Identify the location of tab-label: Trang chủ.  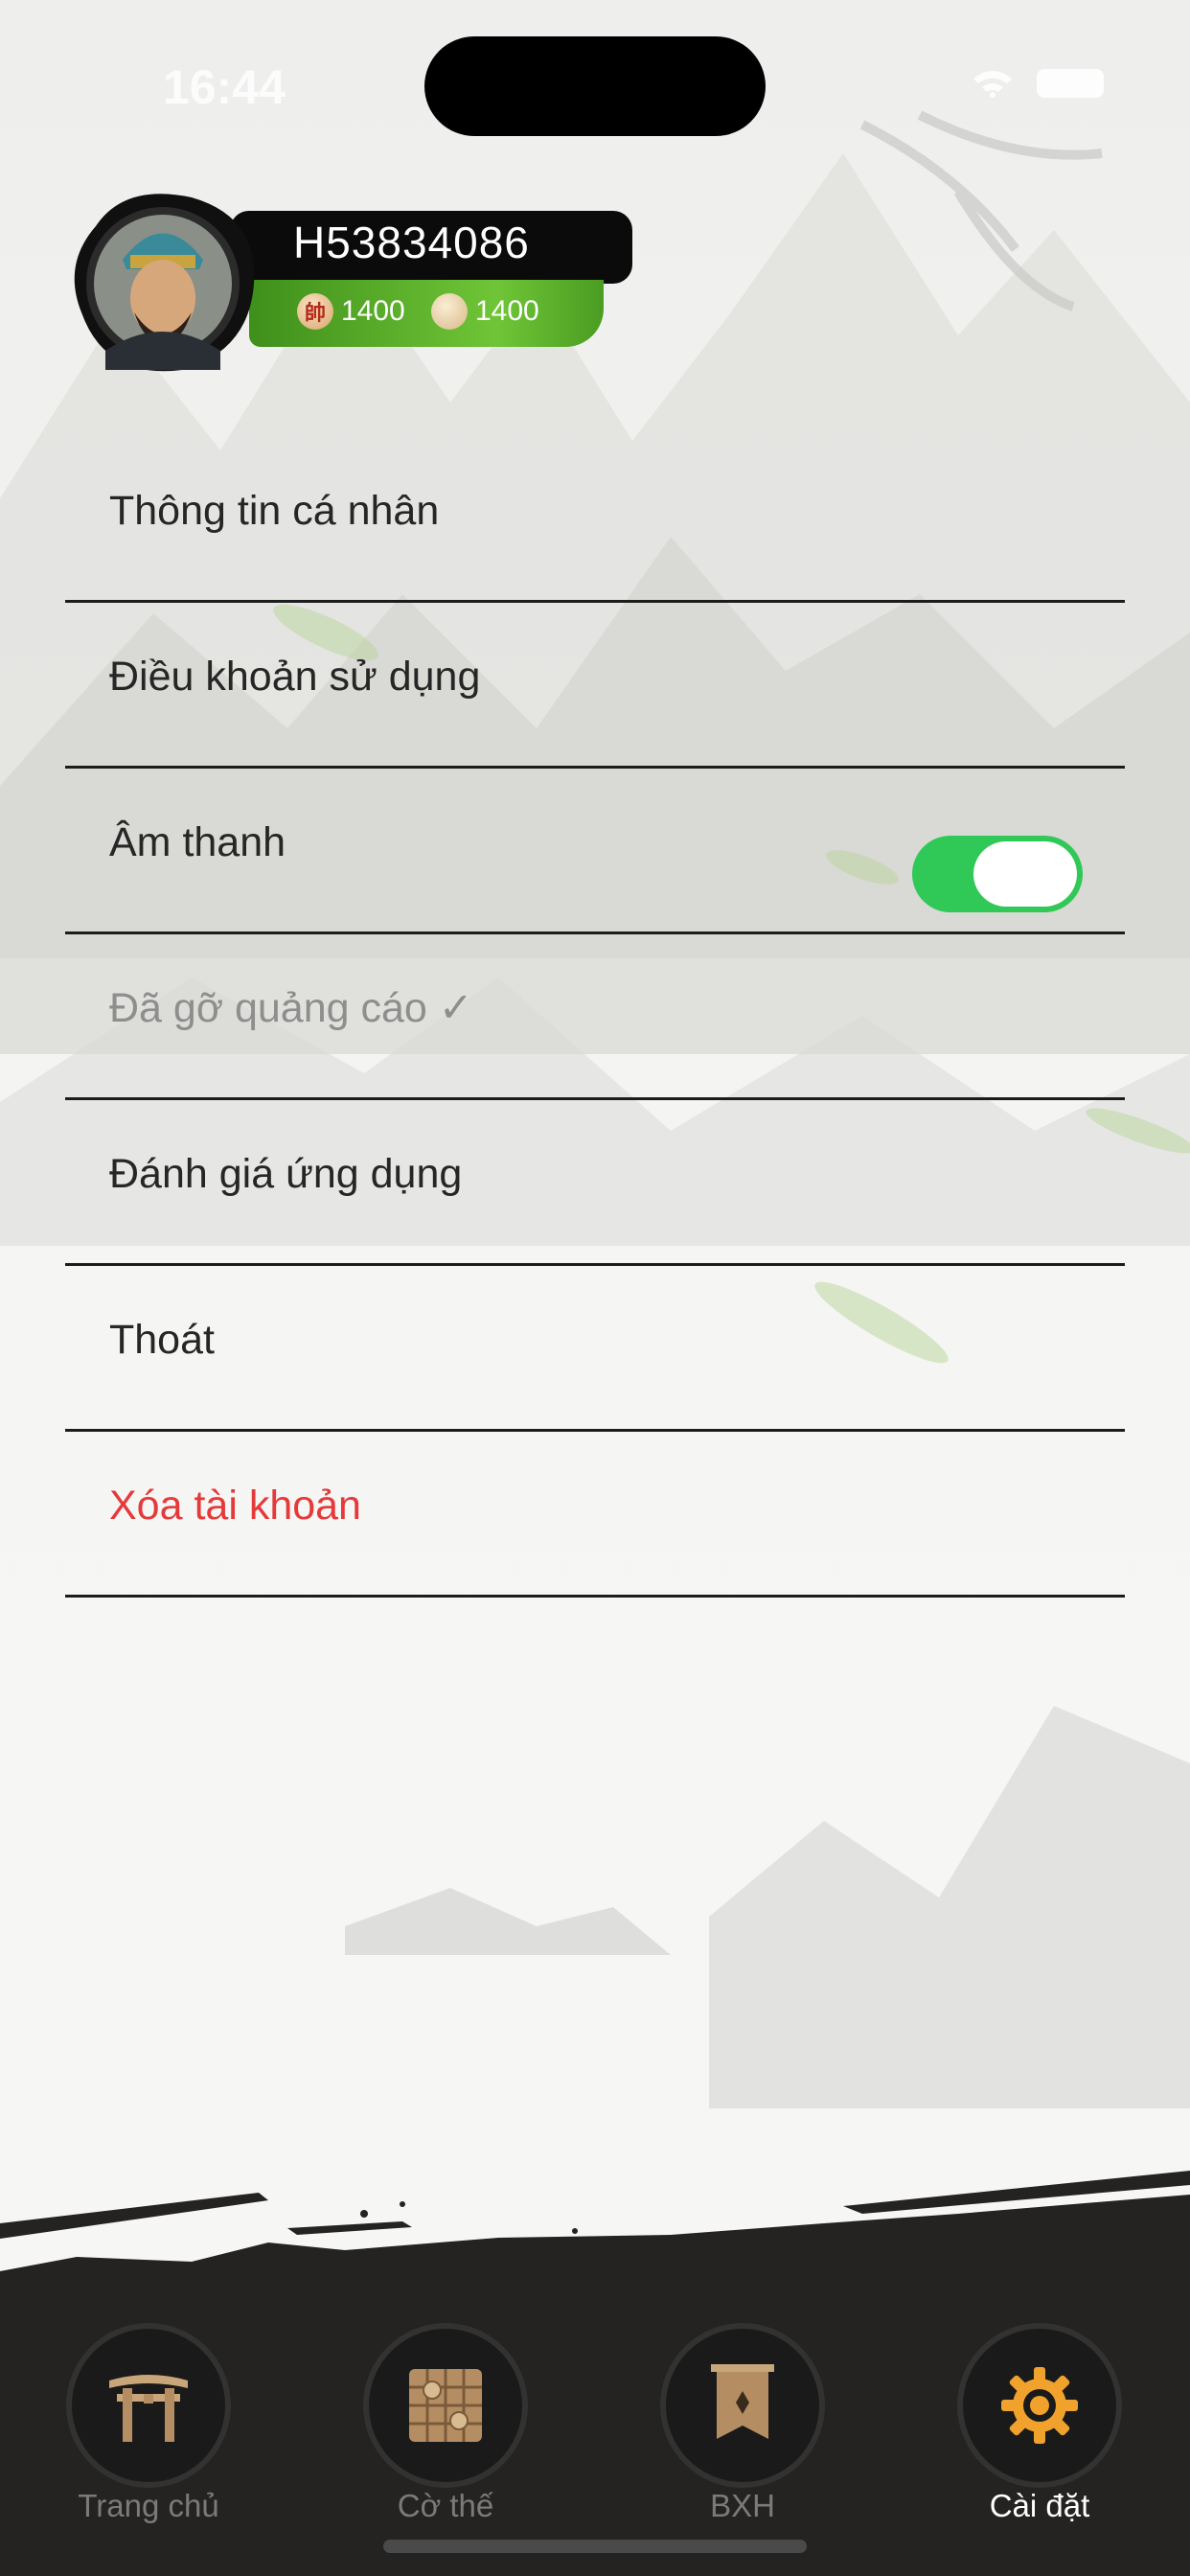
(148, 2505).